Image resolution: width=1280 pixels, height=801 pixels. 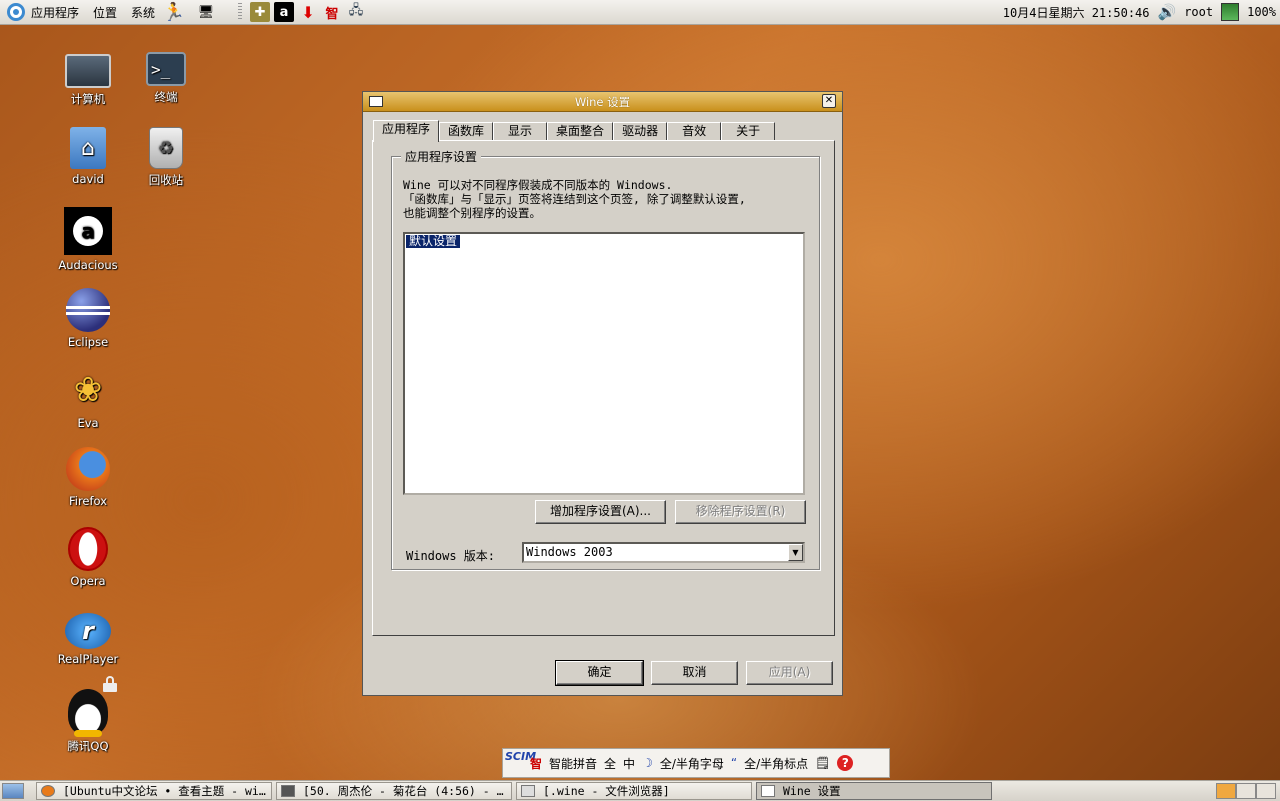 What do you see at coordinates (284, 12) in the screenshot?
I see `audacious-launcher-icon: a` at bounding box center [284, 12].